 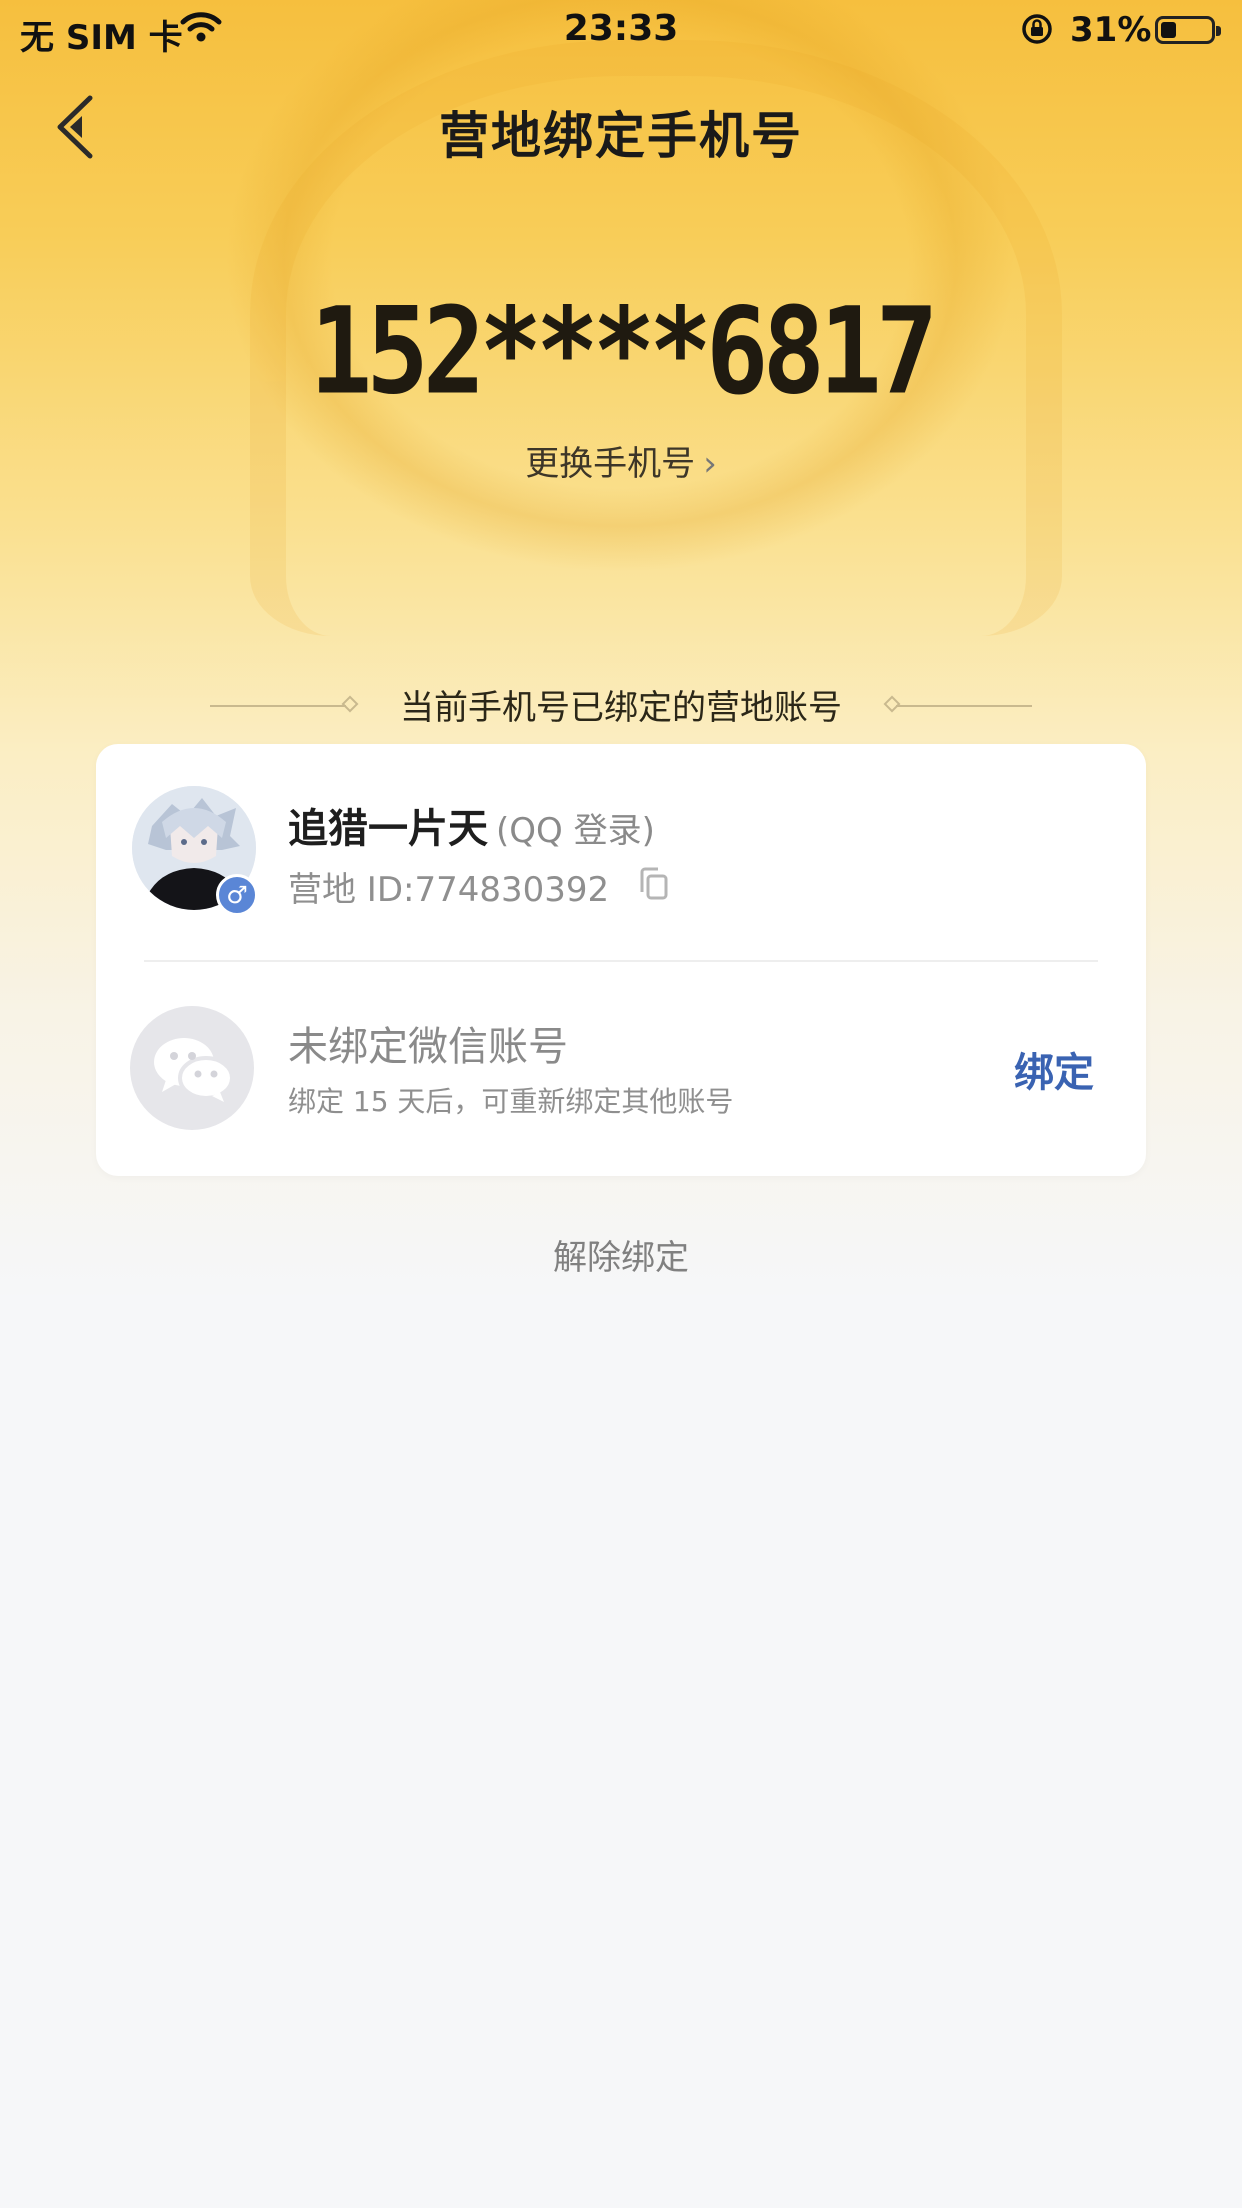 I want to click on wechat-avatar-placeholder, so click(x=192, y=1068).